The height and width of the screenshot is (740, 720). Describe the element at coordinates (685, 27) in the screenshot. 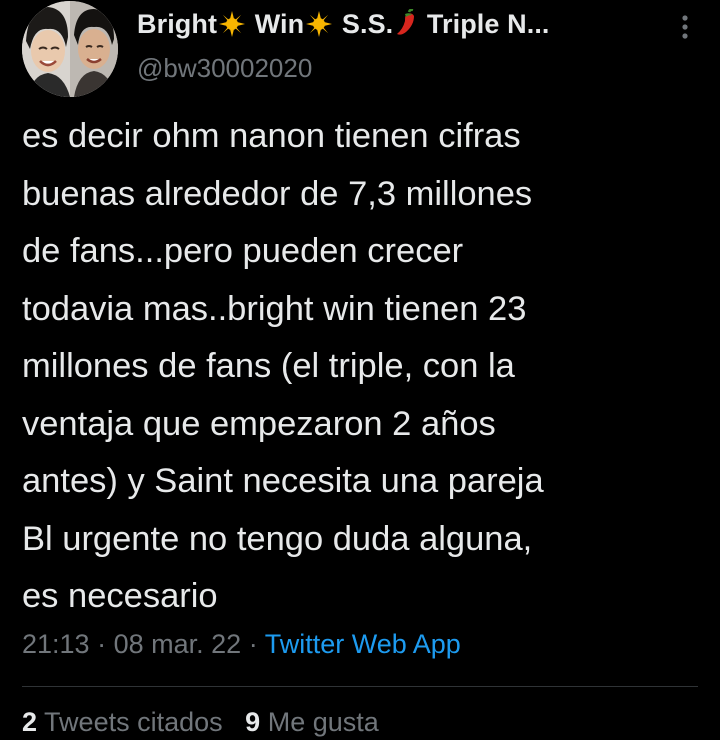

I see `more-vertical-icon` at that location.